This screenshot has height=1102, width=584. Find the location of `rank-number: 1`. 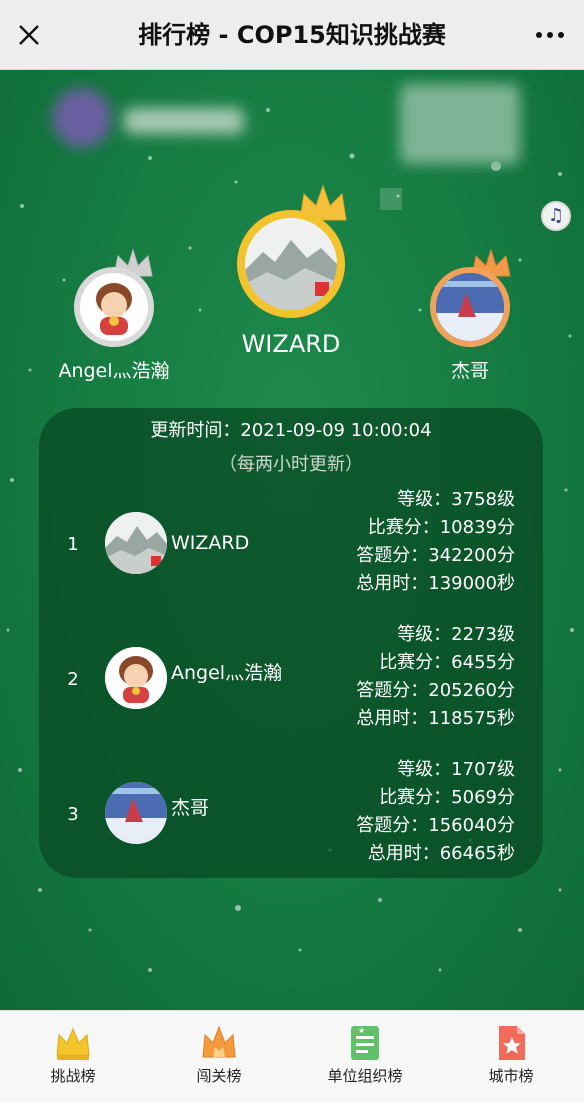

rank-number: 1 is located at coordinates (73, 544).